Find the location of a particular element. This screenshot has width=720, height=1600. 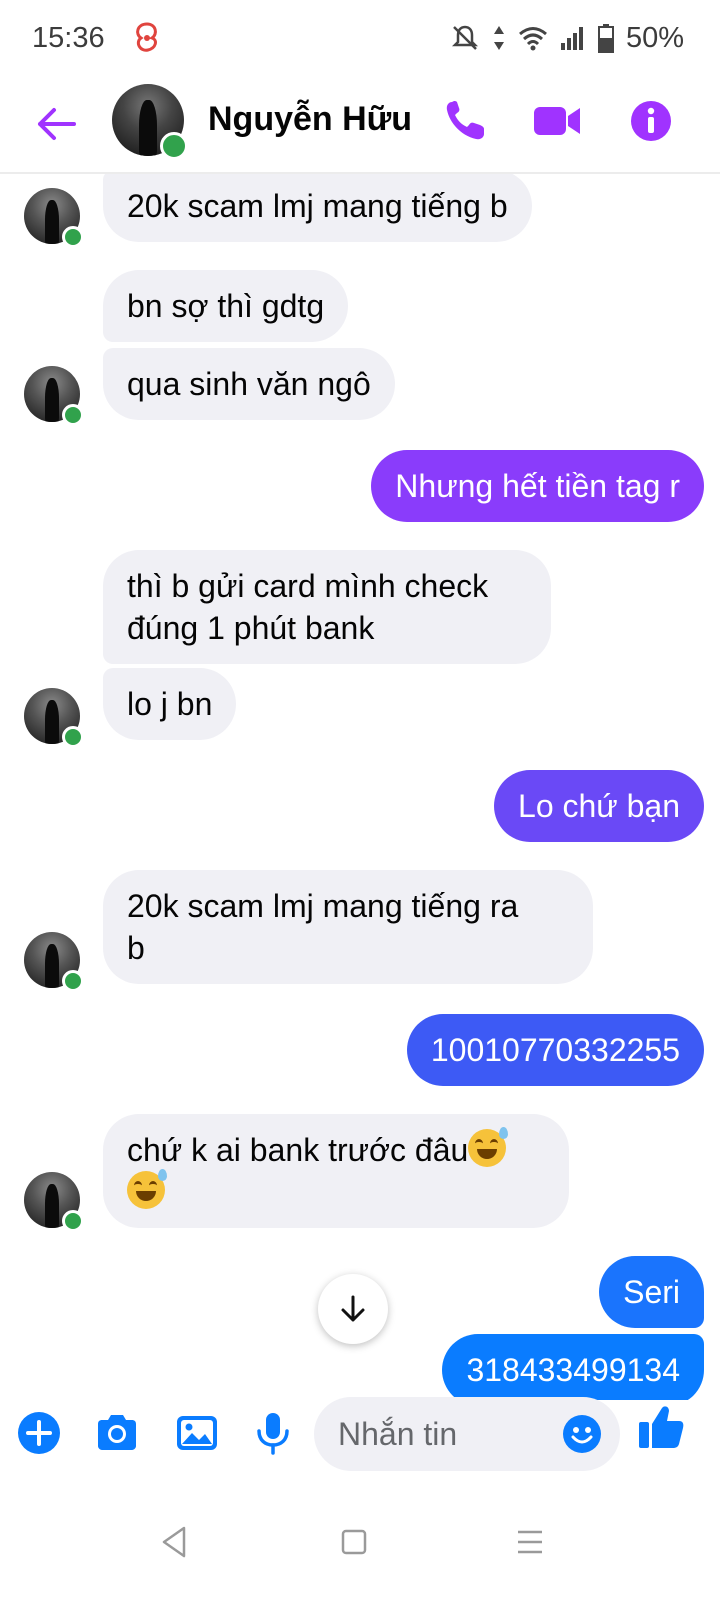

message-text: Lo chứ bạn is located at coordinates (599, 806).